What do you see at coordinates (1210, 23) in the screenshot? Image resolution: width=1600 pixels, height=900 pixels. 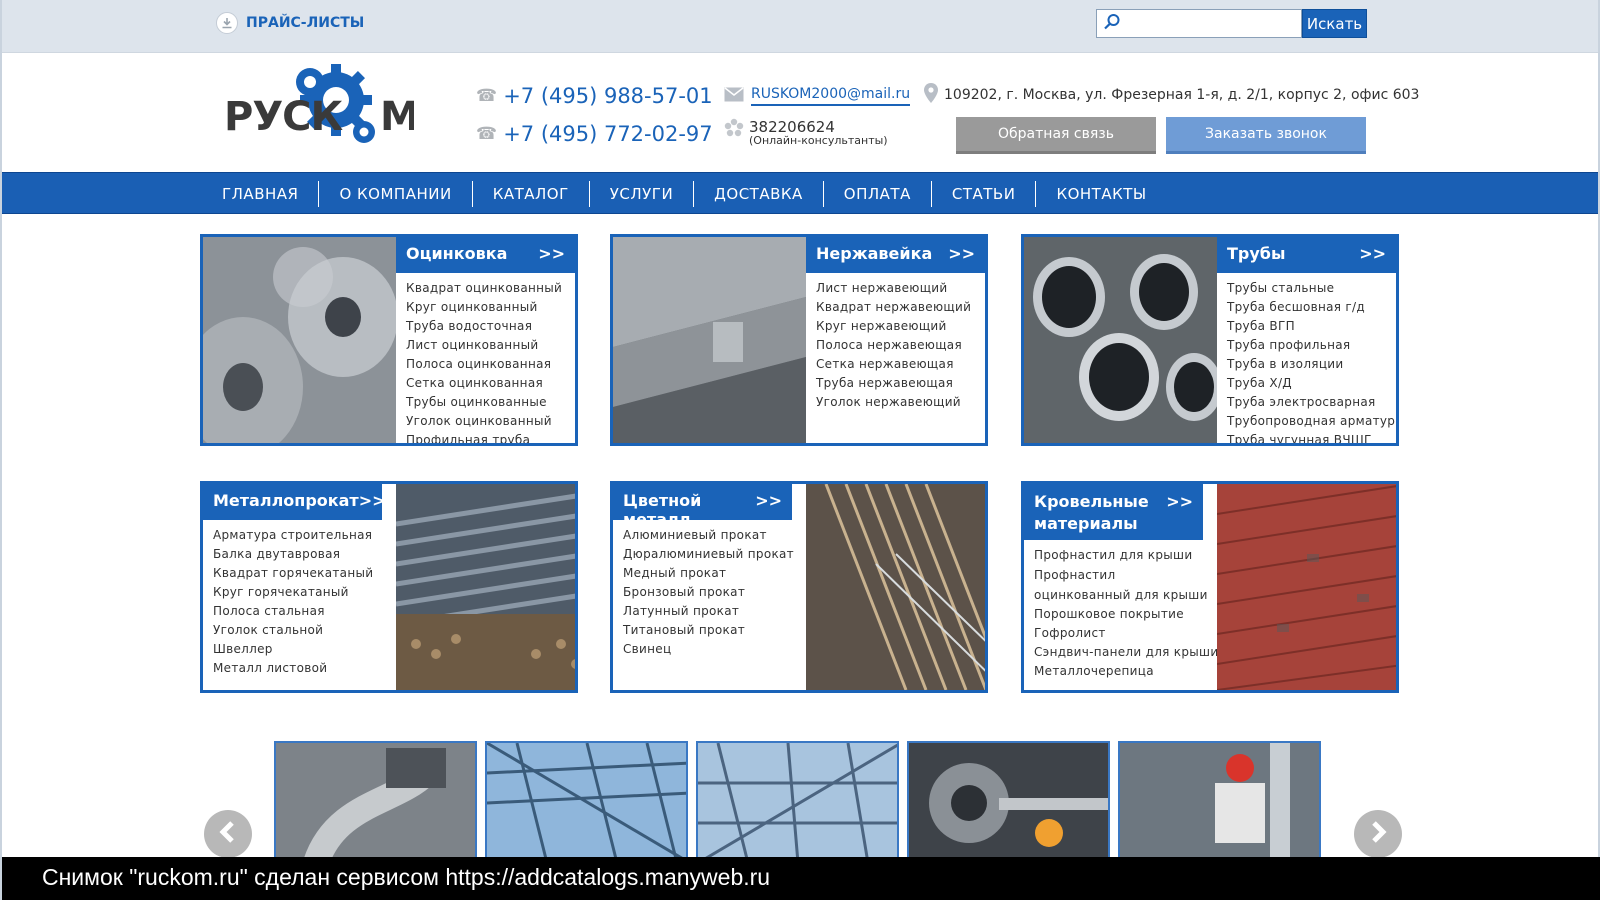 I see `search-input` at bounding box center [1210, 23].